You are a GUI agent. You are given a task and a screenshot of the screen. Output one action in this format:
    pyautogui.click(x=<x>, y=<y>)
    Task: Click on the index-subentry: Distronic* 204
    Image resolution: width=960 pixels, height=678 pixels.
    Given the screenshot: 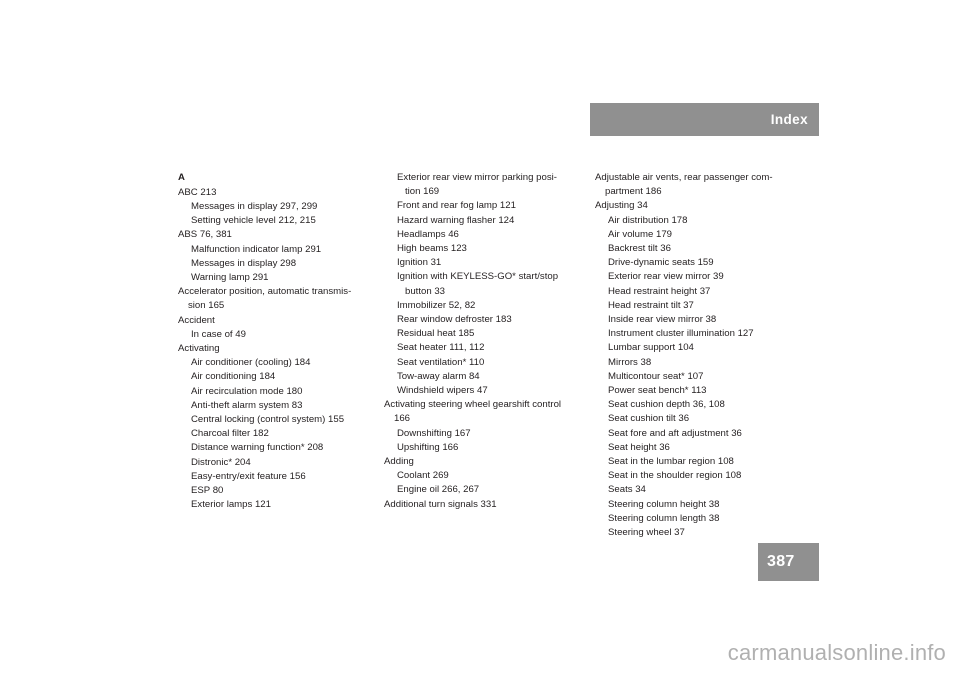 What is the action you would take?
    pyautogui.click(x=221, y=462)
    